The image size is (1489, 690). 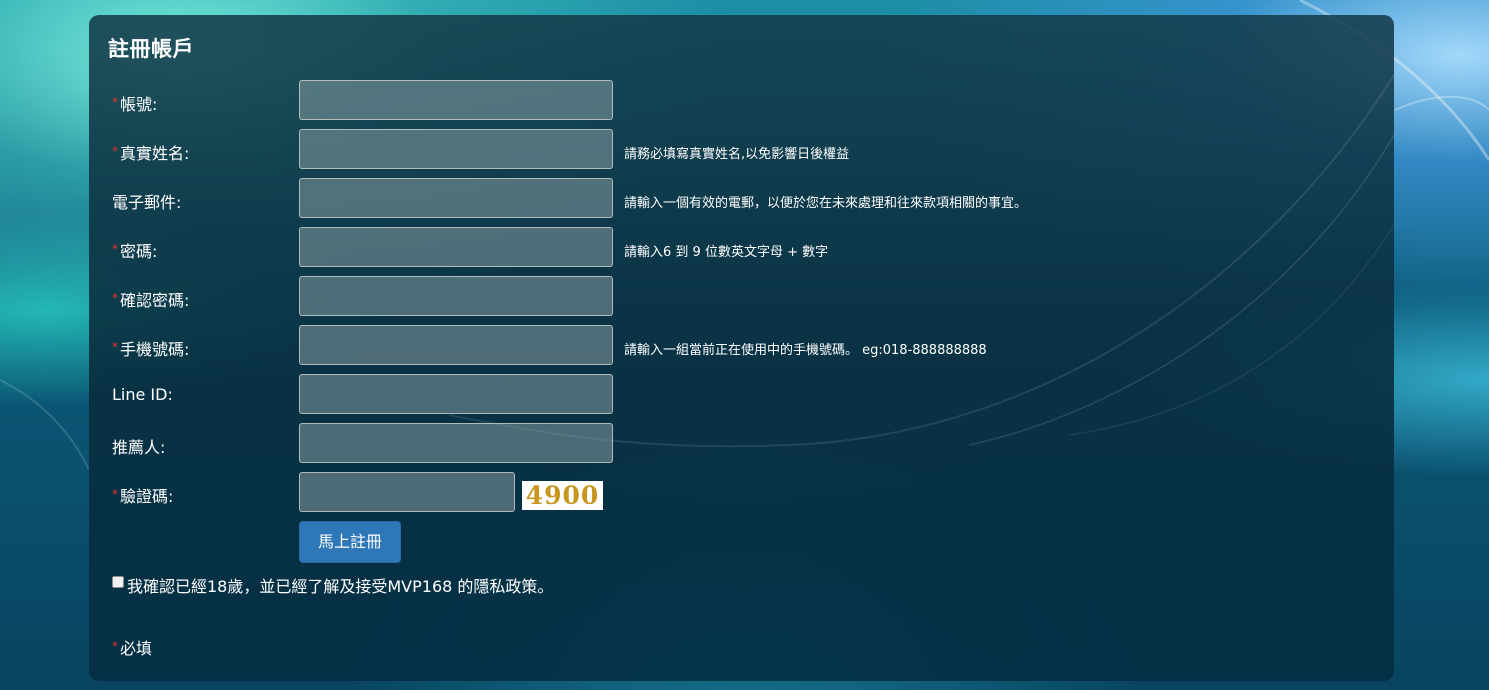 I want to click on account-input, so click(x=456, y=100).